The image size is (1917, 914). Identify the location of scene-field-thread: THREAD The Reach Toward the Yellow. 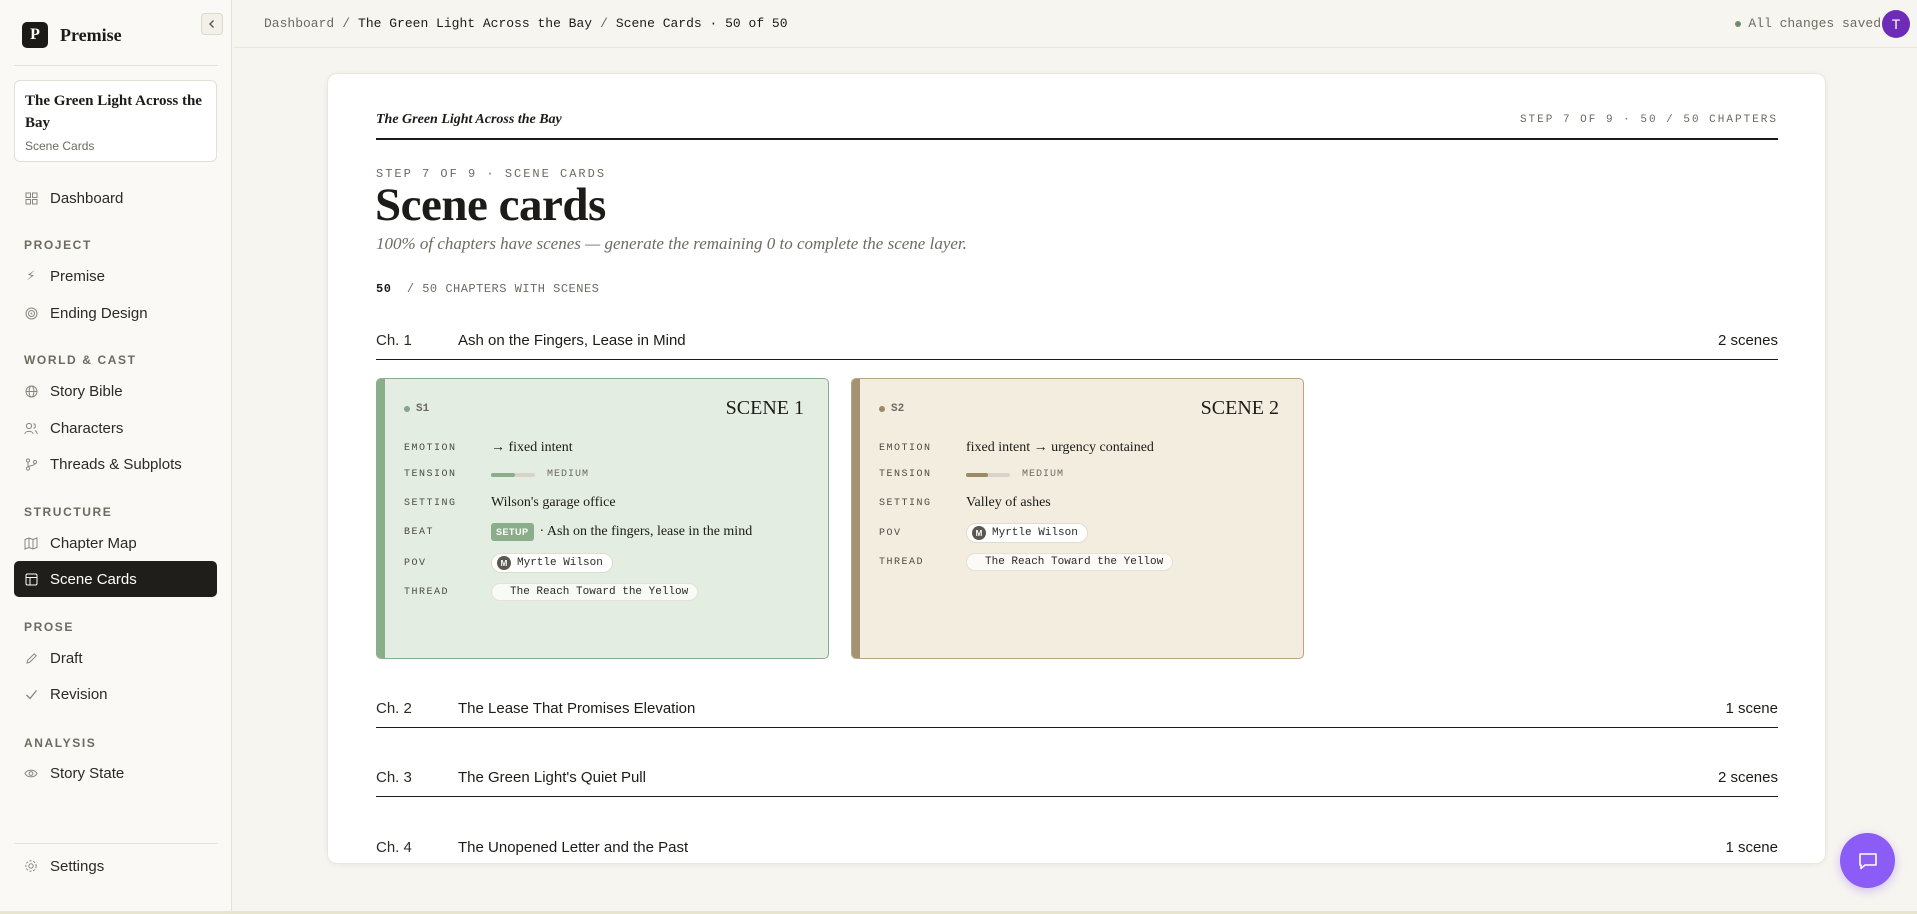
(1026, 562).